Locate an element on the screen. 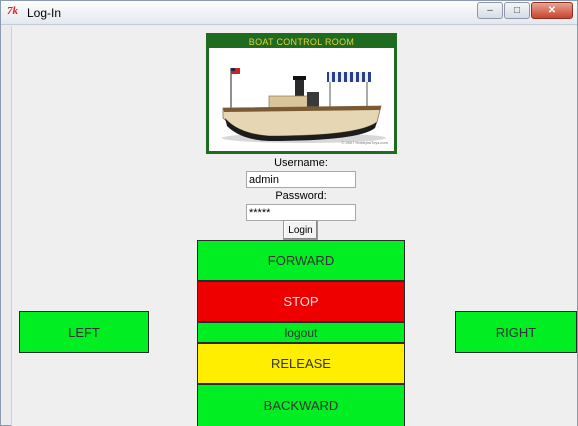  username-label: Username: is located at coordinates (301, 163).